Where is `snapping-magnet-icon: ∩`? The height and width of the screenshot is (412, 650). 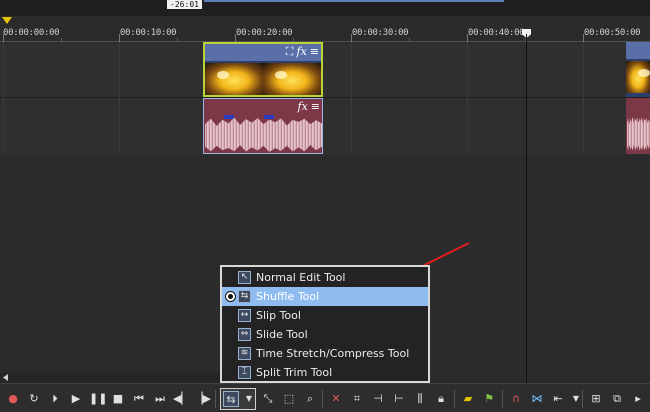 snapping-magnet-icon: ∩ is located at coordinates (516, 399).